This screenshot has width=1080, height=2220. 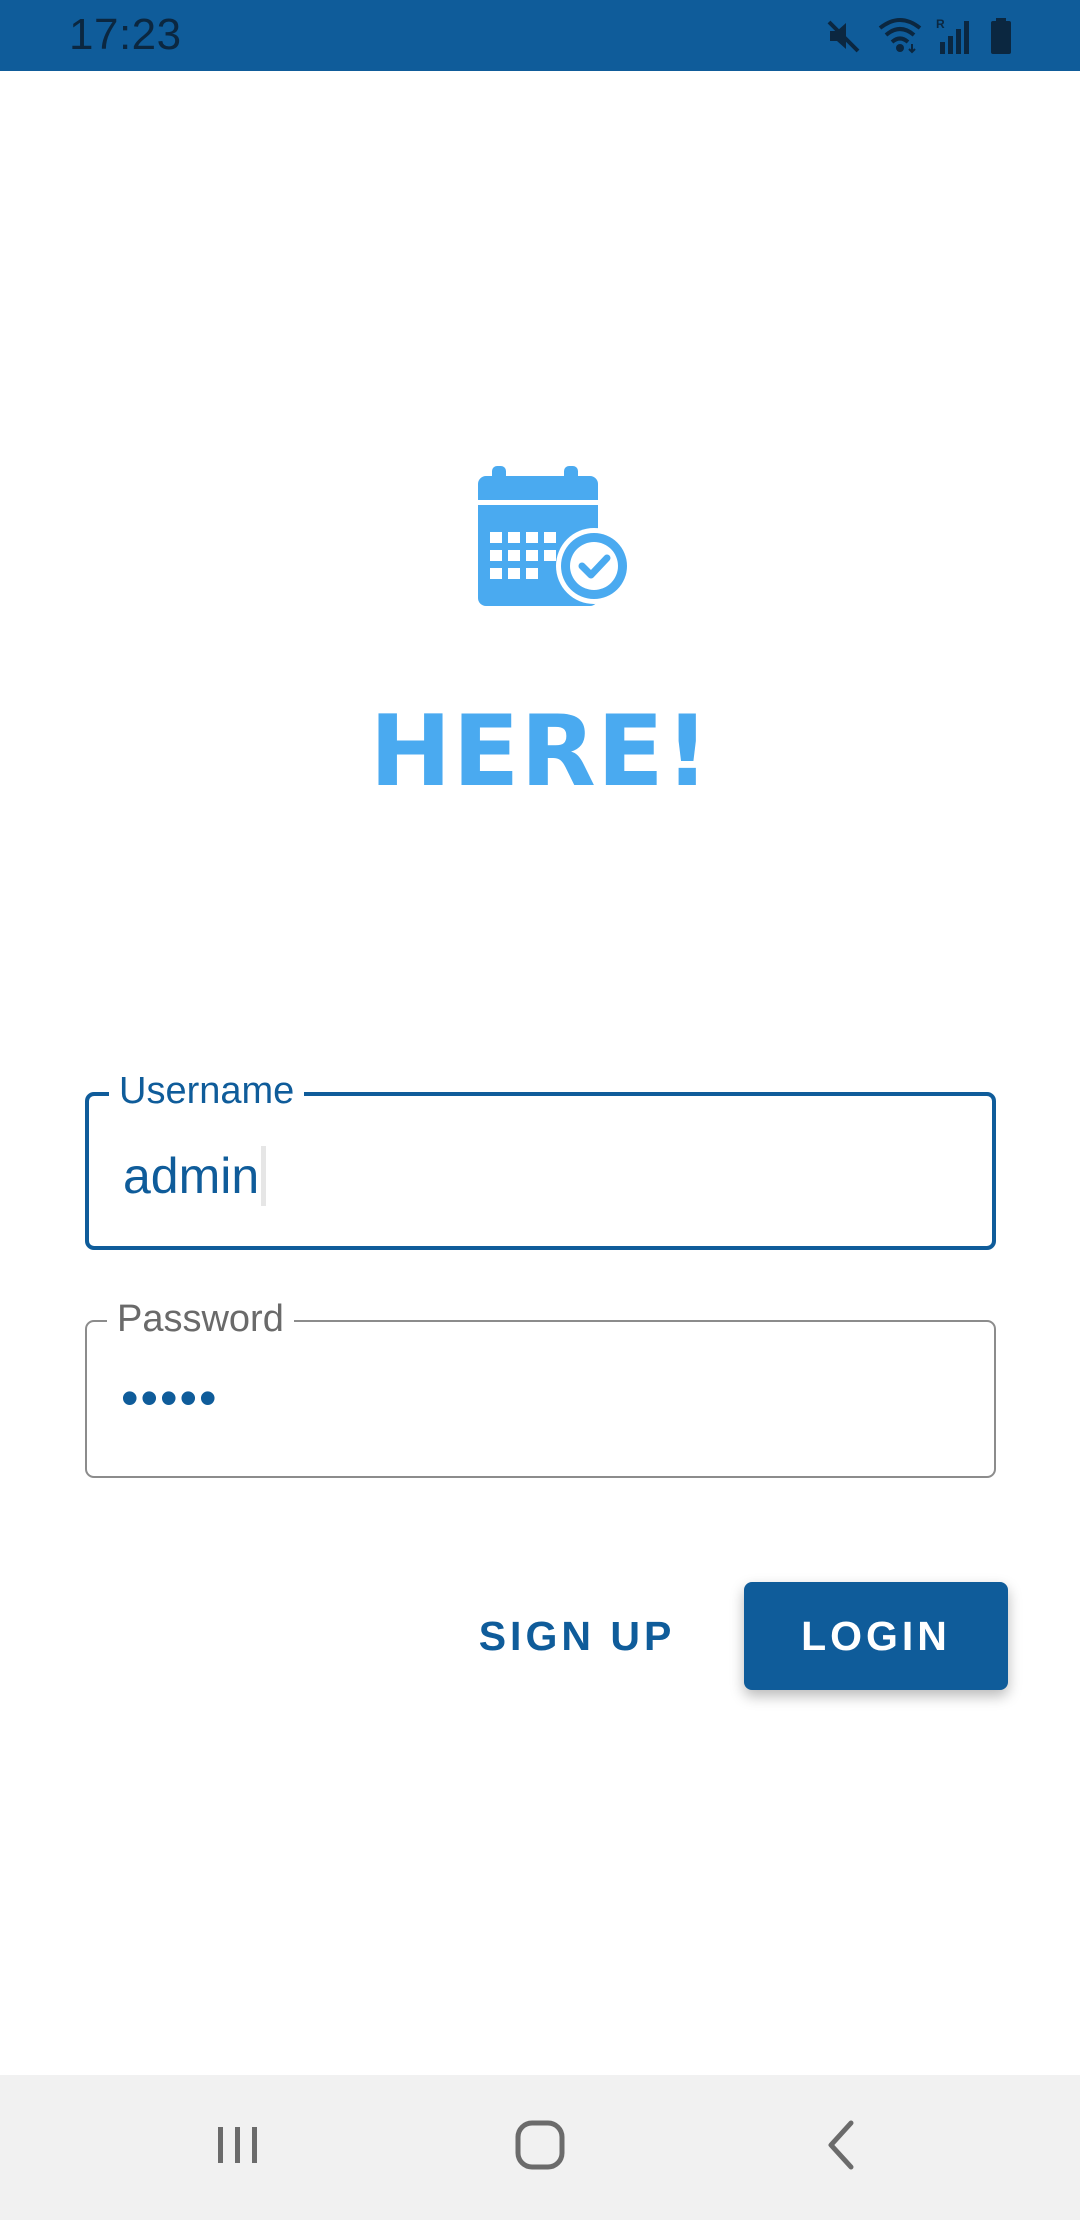 What do you see at coordinates (955, 36) in the screenshot?
I see `signal-icon: R` at bounding box center [955, 36].